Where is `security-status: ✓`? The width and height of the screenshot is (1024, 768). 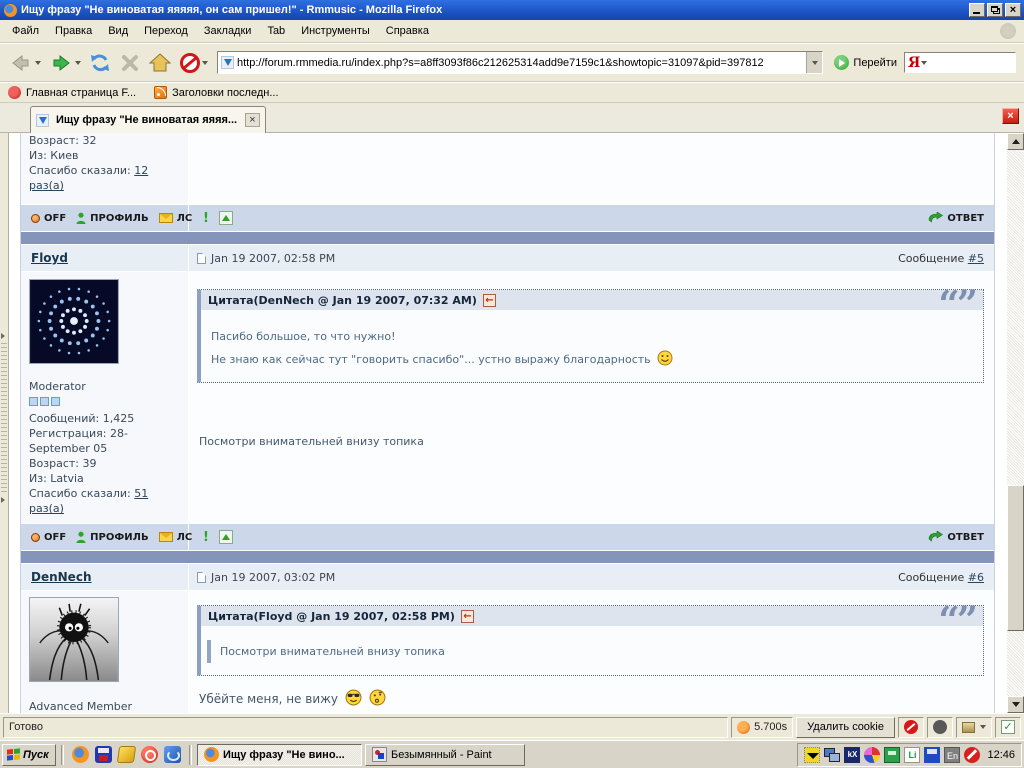 security-status: ✓ is located at coordinates (1008, 727).